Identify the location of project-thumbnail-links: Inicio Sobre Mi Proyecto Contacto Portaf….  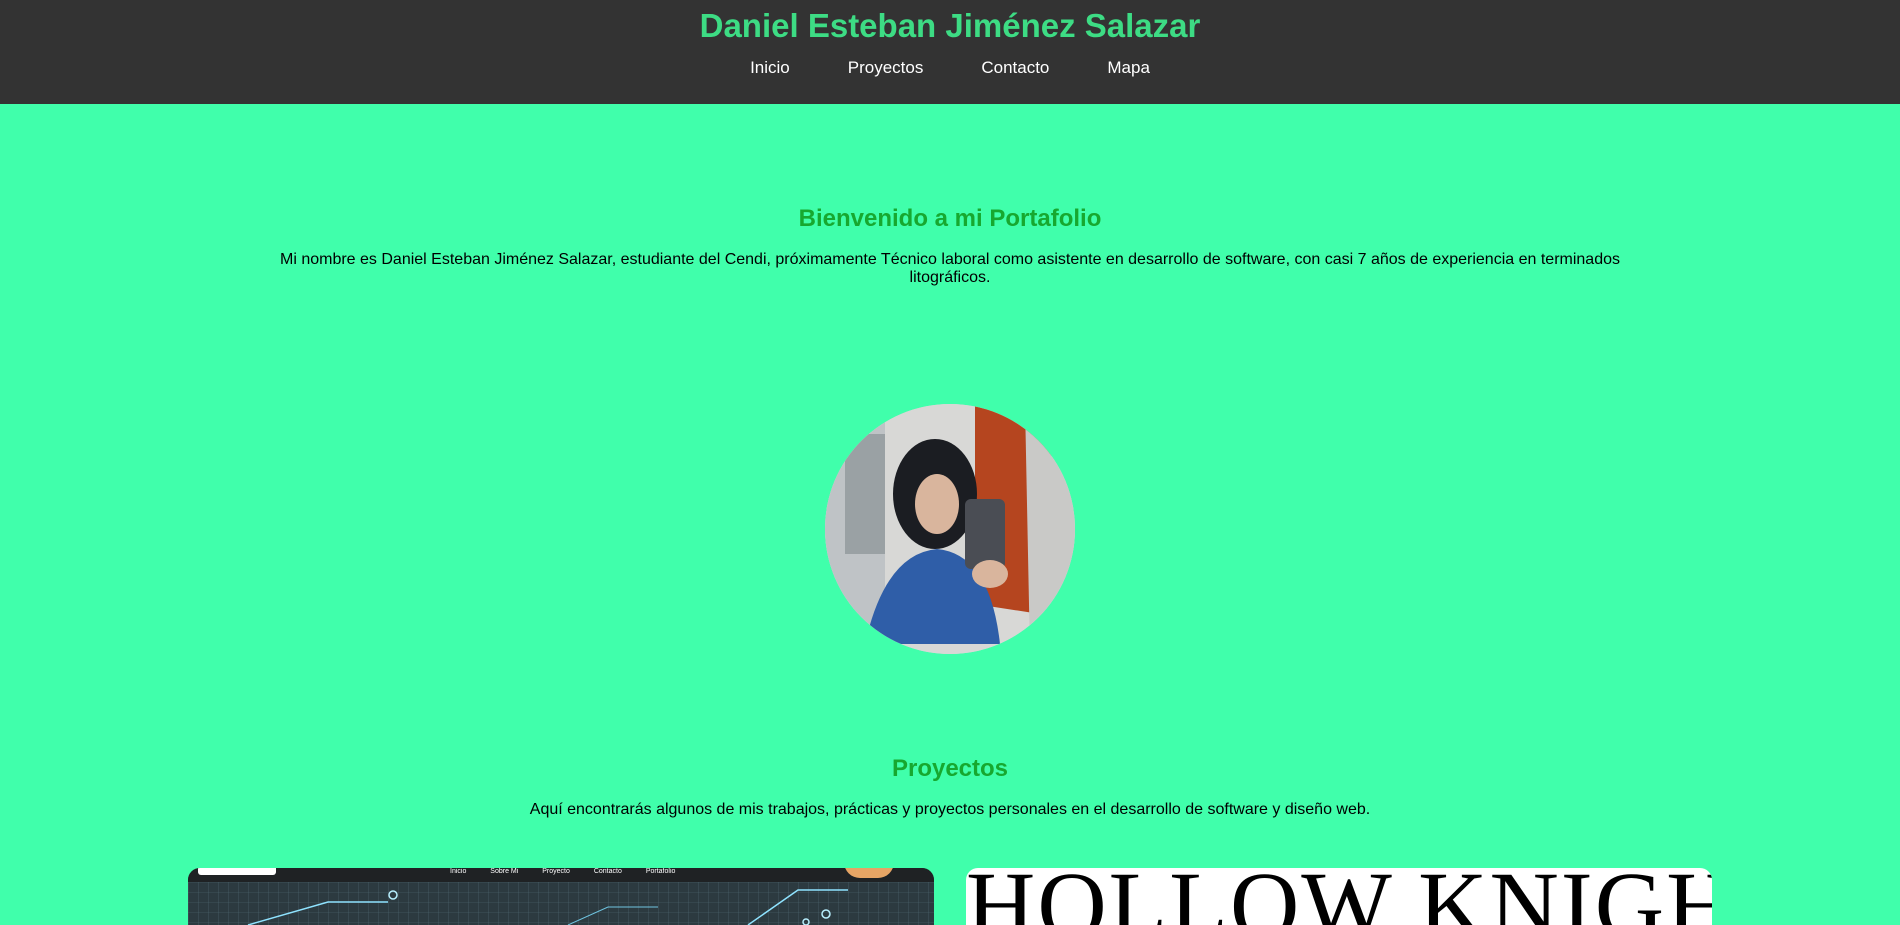
(573, 872).